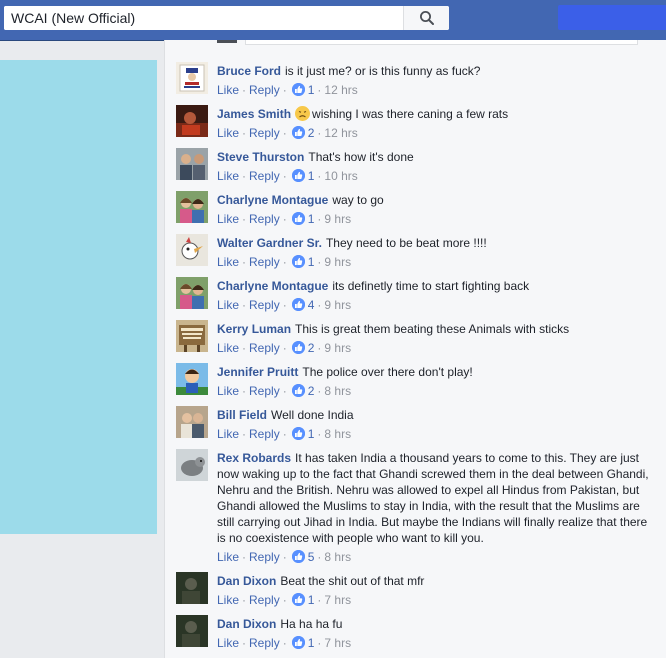 The width and height of the screenshot is (666, 658). I want to click on comment-author-link: Walter Gardner Sr., so click(269, 243).